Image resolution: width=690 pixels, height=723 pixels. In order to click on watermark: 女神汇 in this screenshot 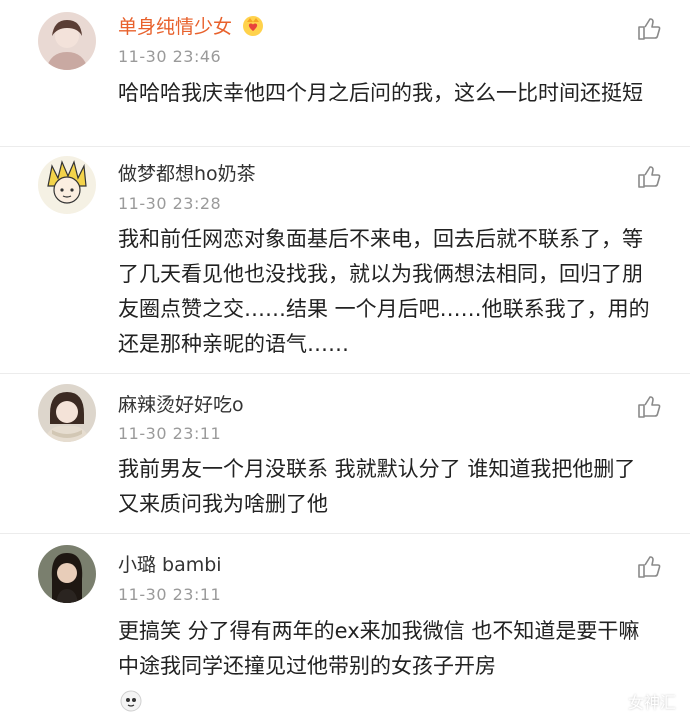, I will do `click(639, 701)`.